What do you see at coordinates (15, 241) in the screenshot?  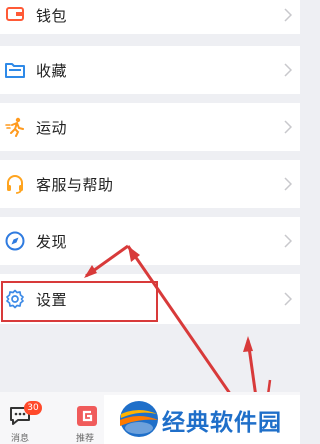 I see `compass-icon` at bounding box center [15, 241].